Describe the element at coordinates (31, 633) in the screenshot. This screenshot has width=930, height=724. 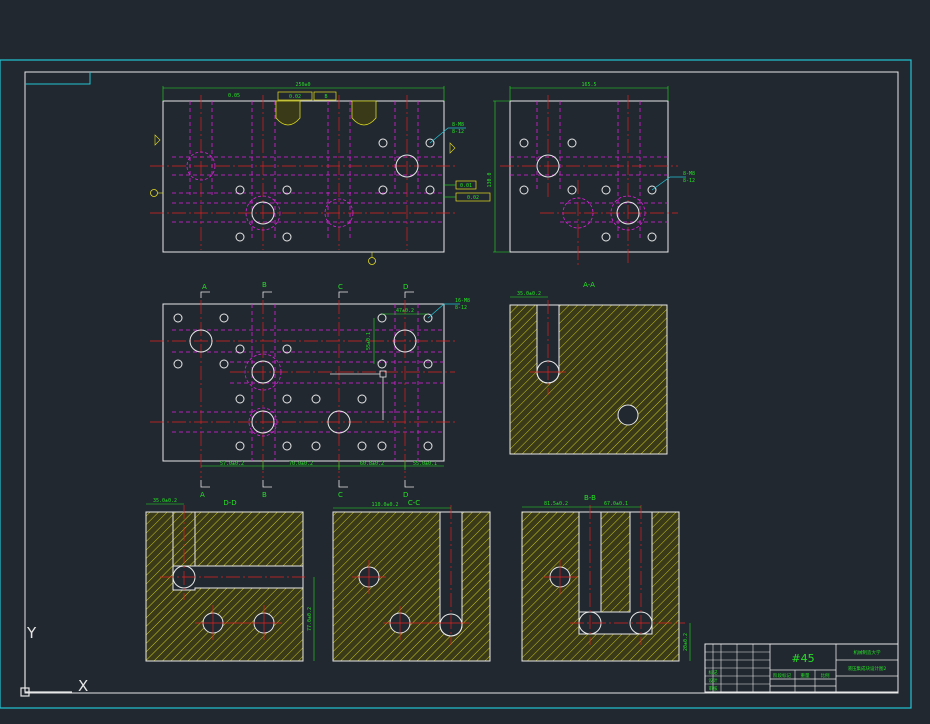
I see `ucs-y-label: Y` at that location.